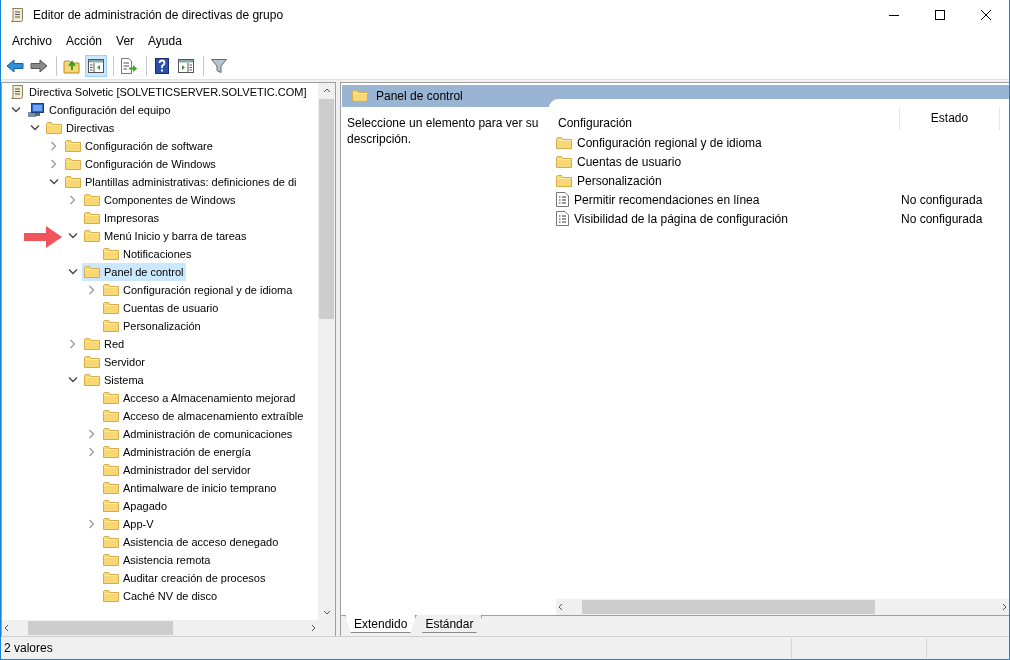  What do you see at coordinates (135, 506) in the screenshot?
I see `tree-item: Apagado` at bounding box center [135, 506].